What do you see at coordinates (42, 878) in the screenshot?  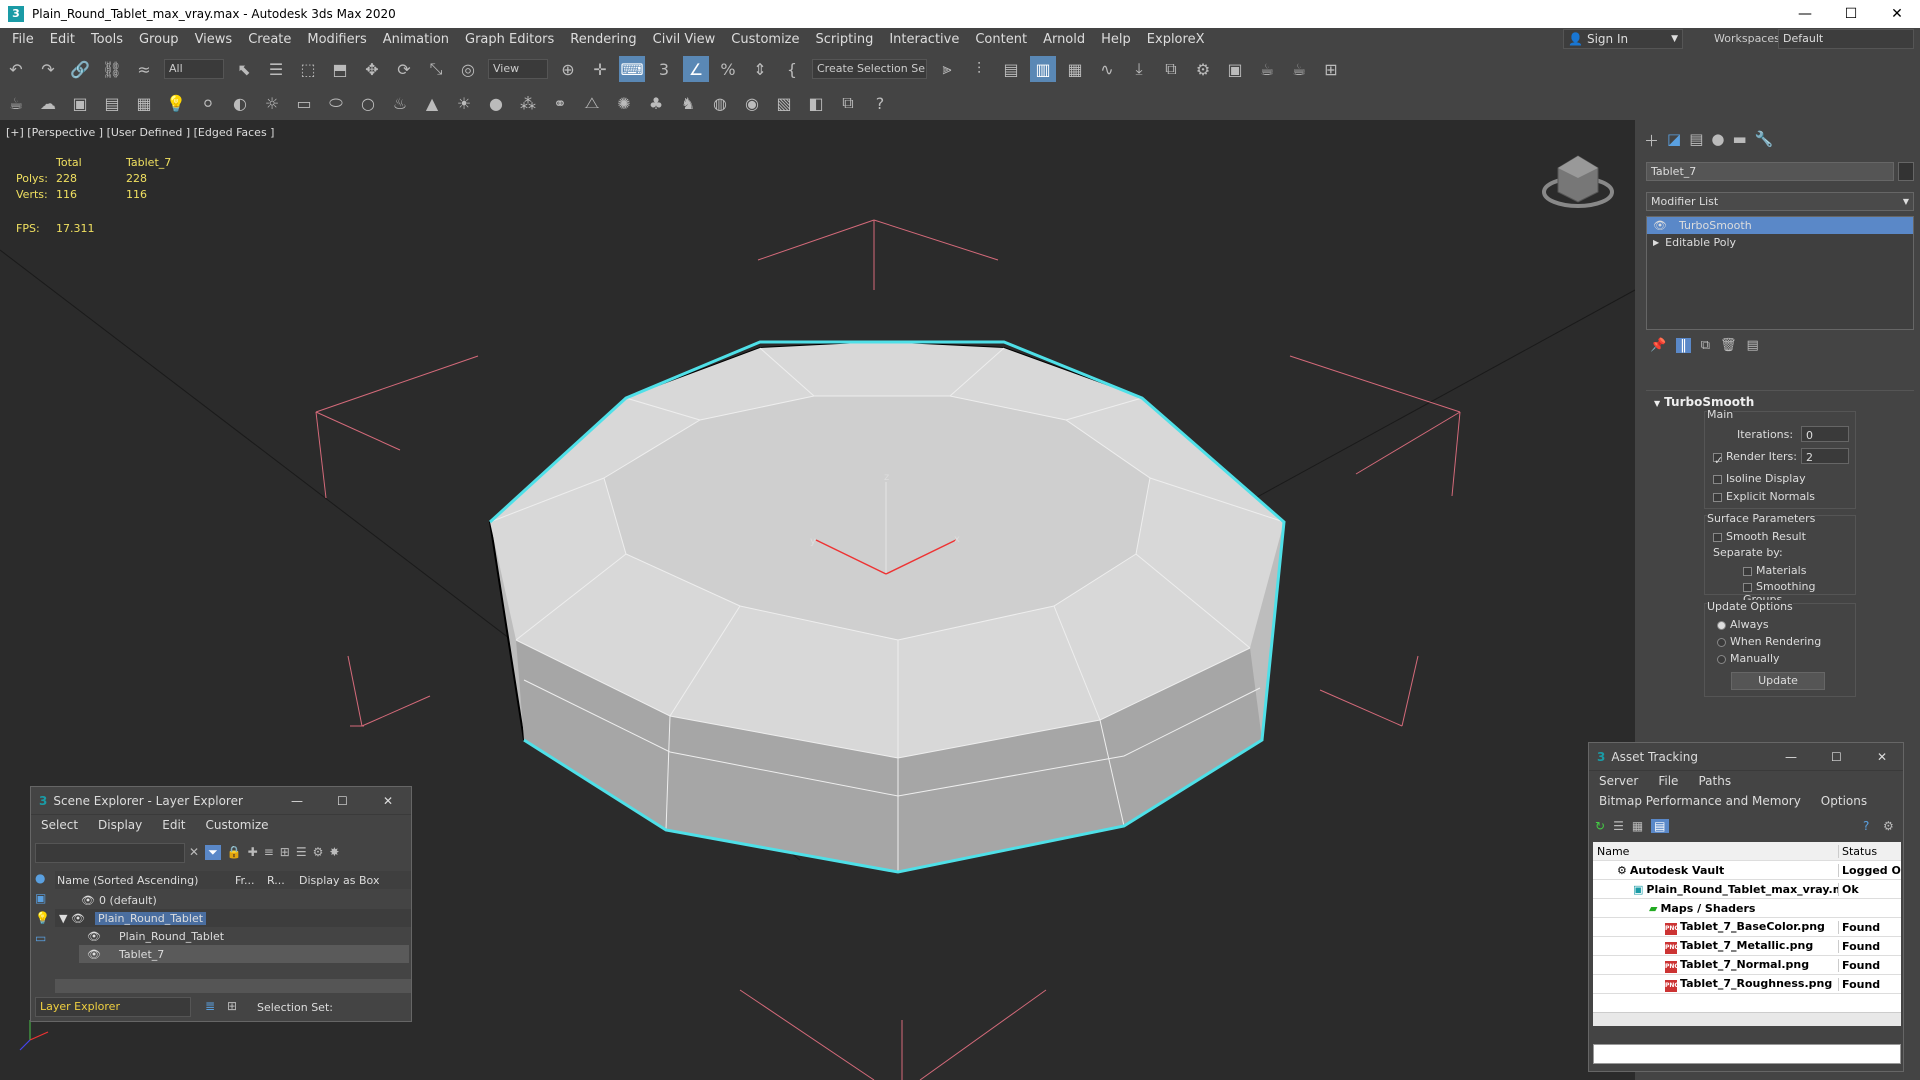 I see `display-objects-icon: ●` at bounding box center [42, 878].